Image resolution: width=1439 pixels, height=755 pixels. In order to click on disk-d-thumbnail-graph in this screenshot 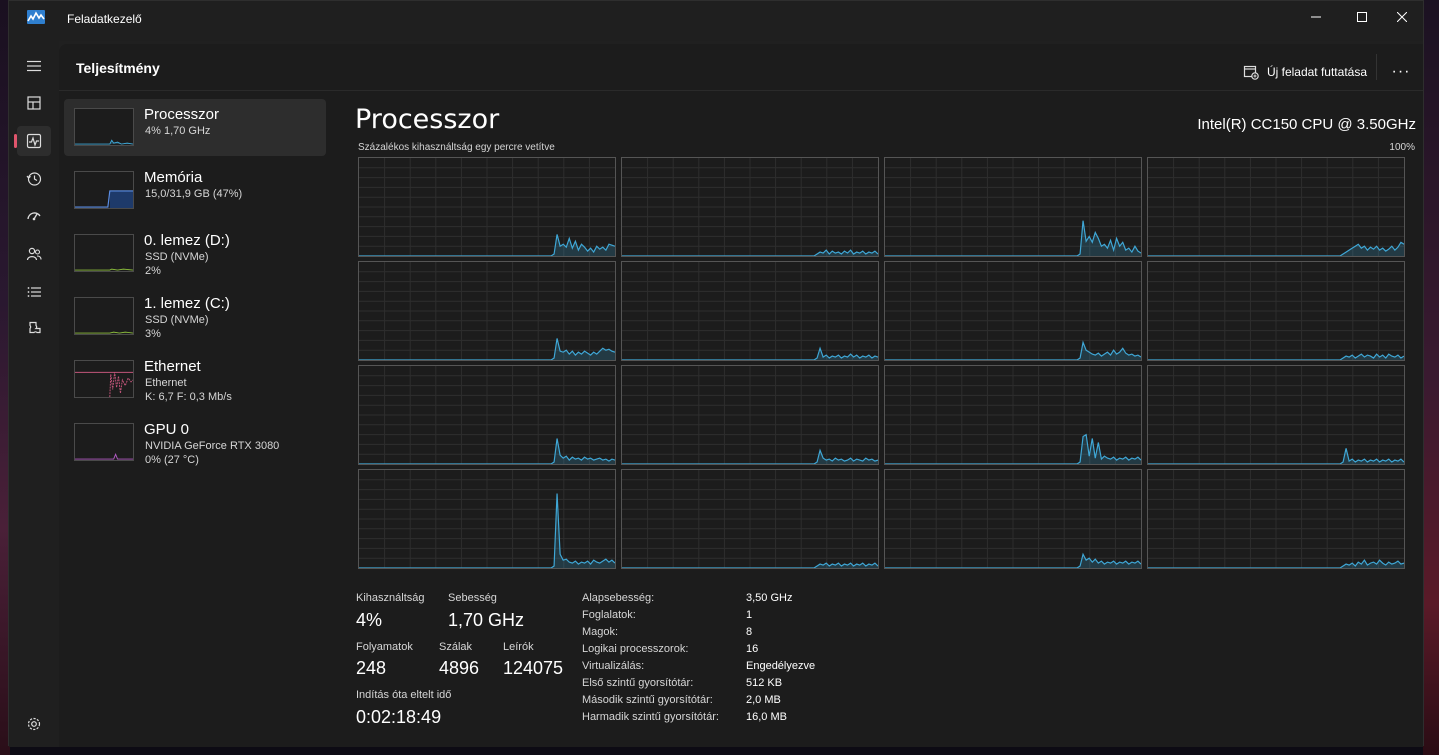, I will do `click(104, 253)`.